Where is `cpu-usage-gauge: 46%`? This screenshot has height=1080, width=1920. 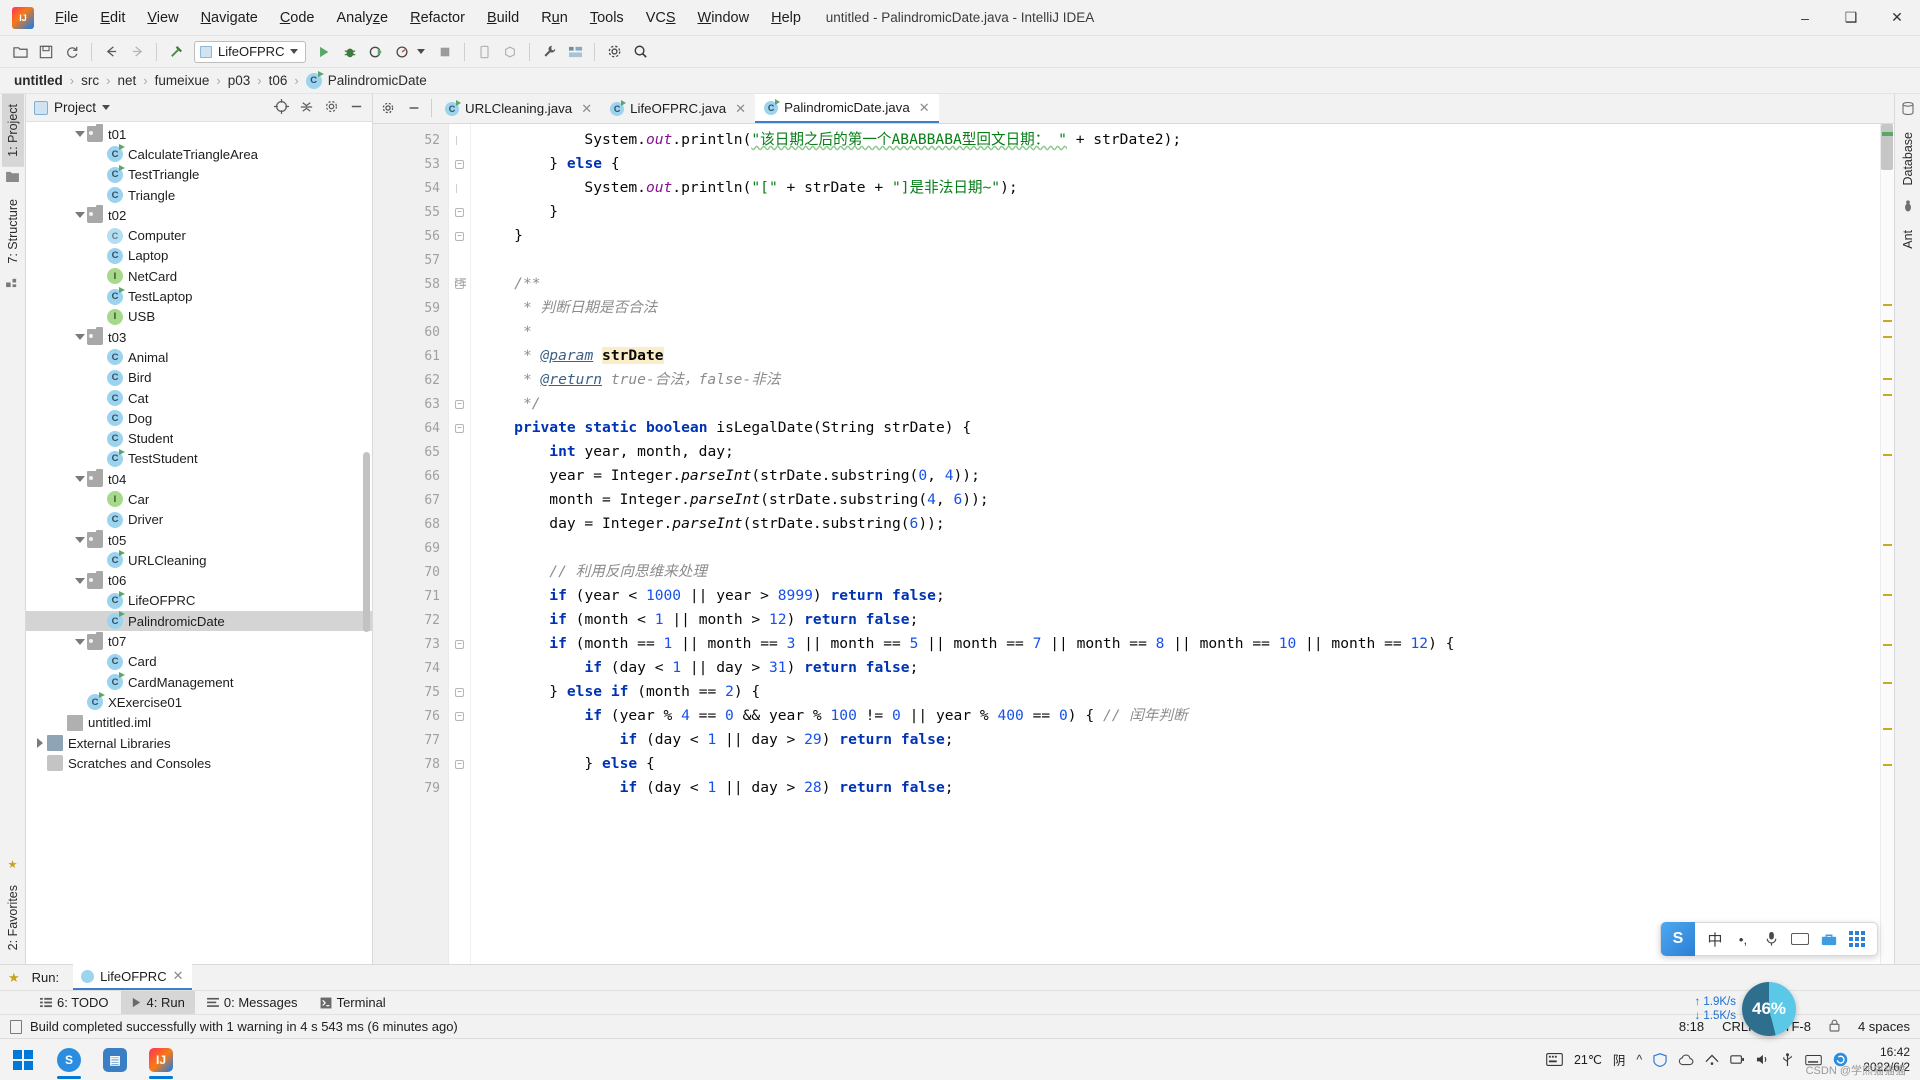 cpu-usage-gauge: 46% is located at coordinates (1769, 1009).